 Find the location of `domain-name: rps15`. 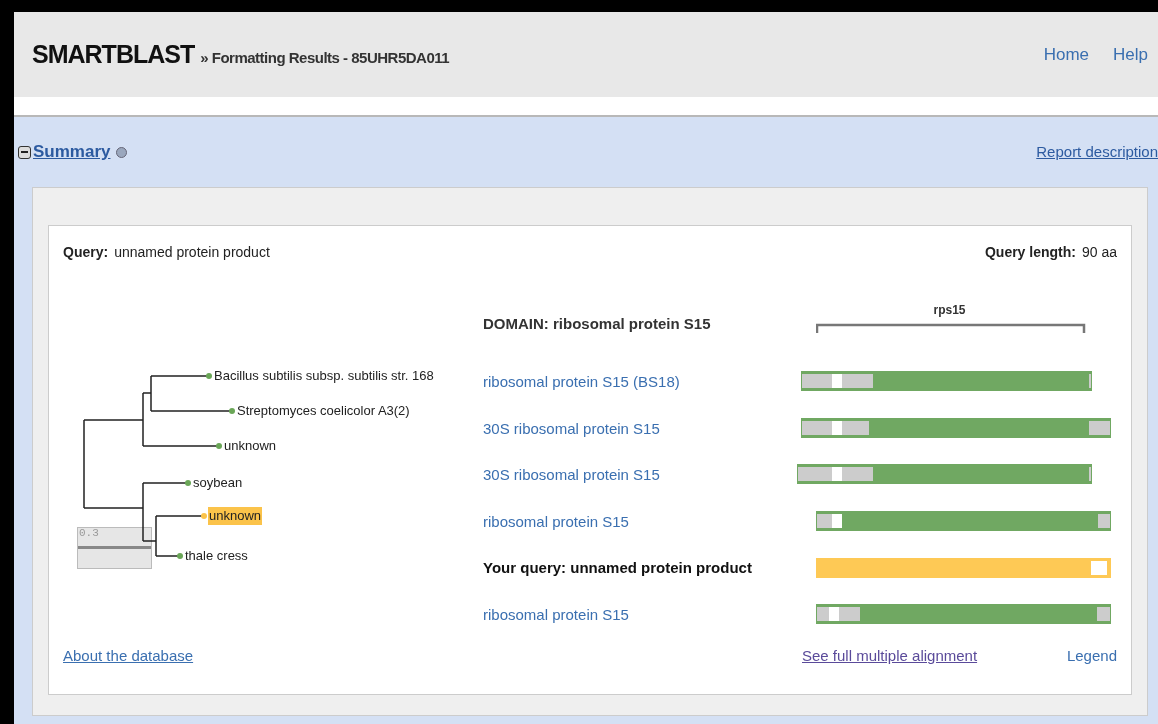

domain-name: rps15 is located at coordinates (949, 310).